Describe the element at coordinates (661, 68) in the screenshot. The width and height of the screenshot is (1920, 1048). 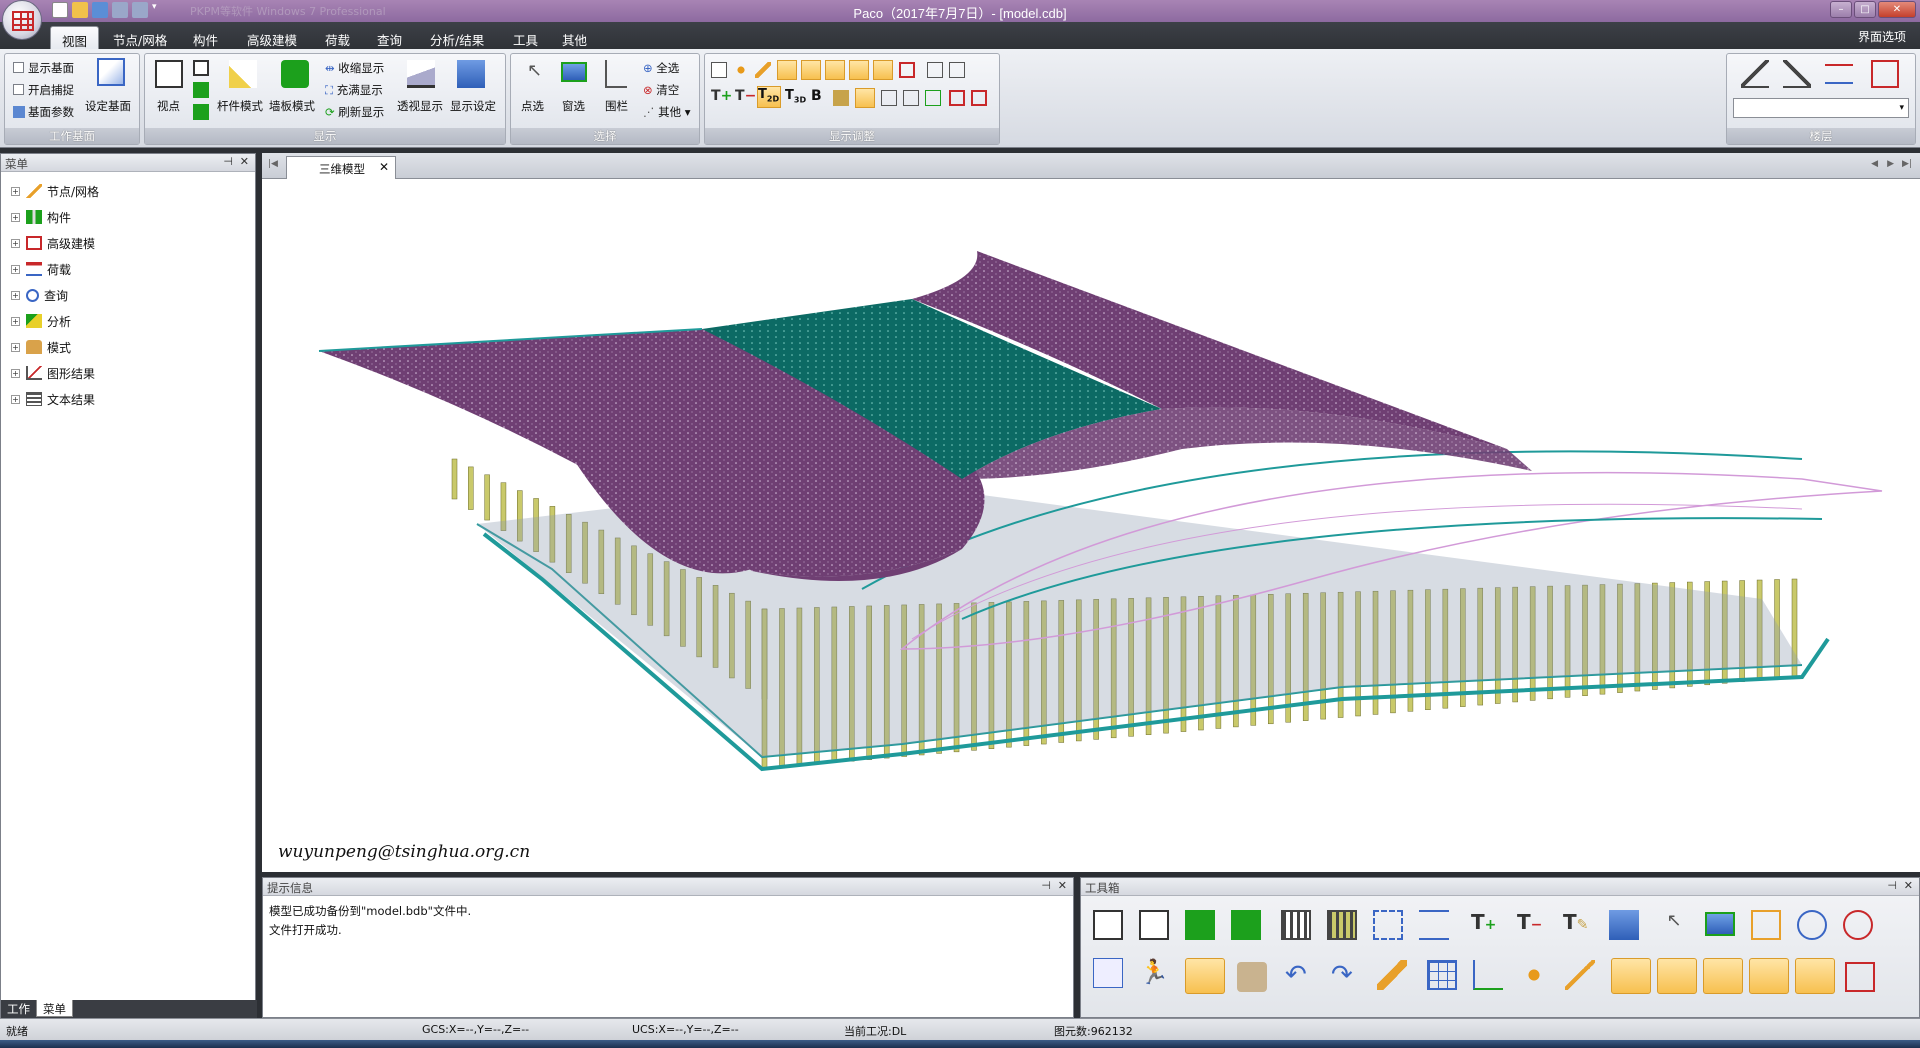
I see `select-all-button: ⊕ 全选` at that location.